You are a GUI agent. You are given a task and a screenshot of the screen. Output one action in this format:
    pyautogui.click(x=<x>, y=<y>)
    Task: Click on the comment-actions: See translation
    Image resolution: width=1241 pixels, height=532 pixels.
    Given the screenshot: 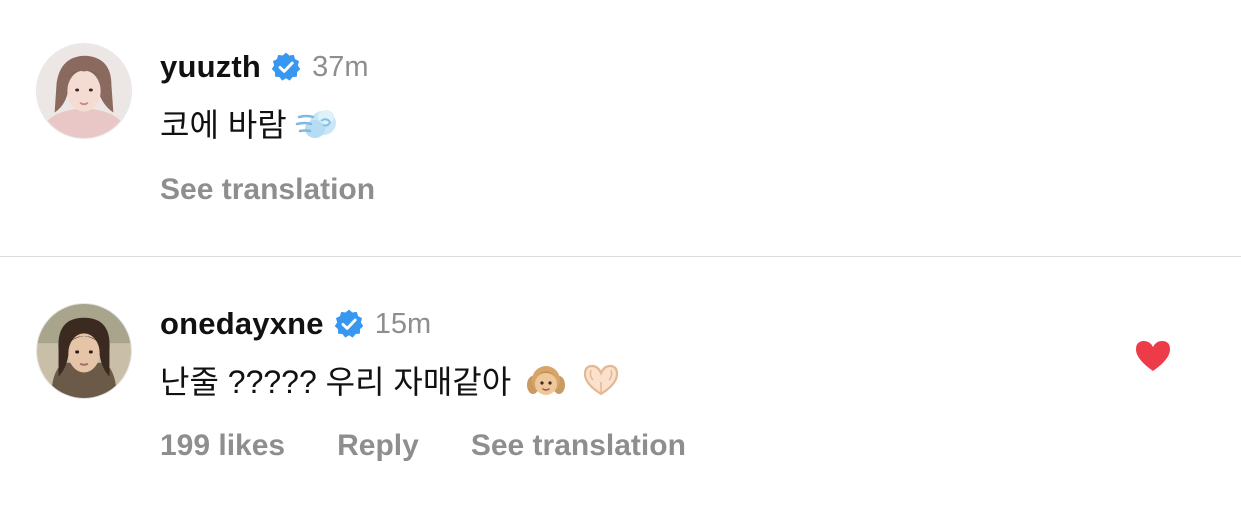 What is the action you would take?
    pyautogui.click(x=267, y=190)
    